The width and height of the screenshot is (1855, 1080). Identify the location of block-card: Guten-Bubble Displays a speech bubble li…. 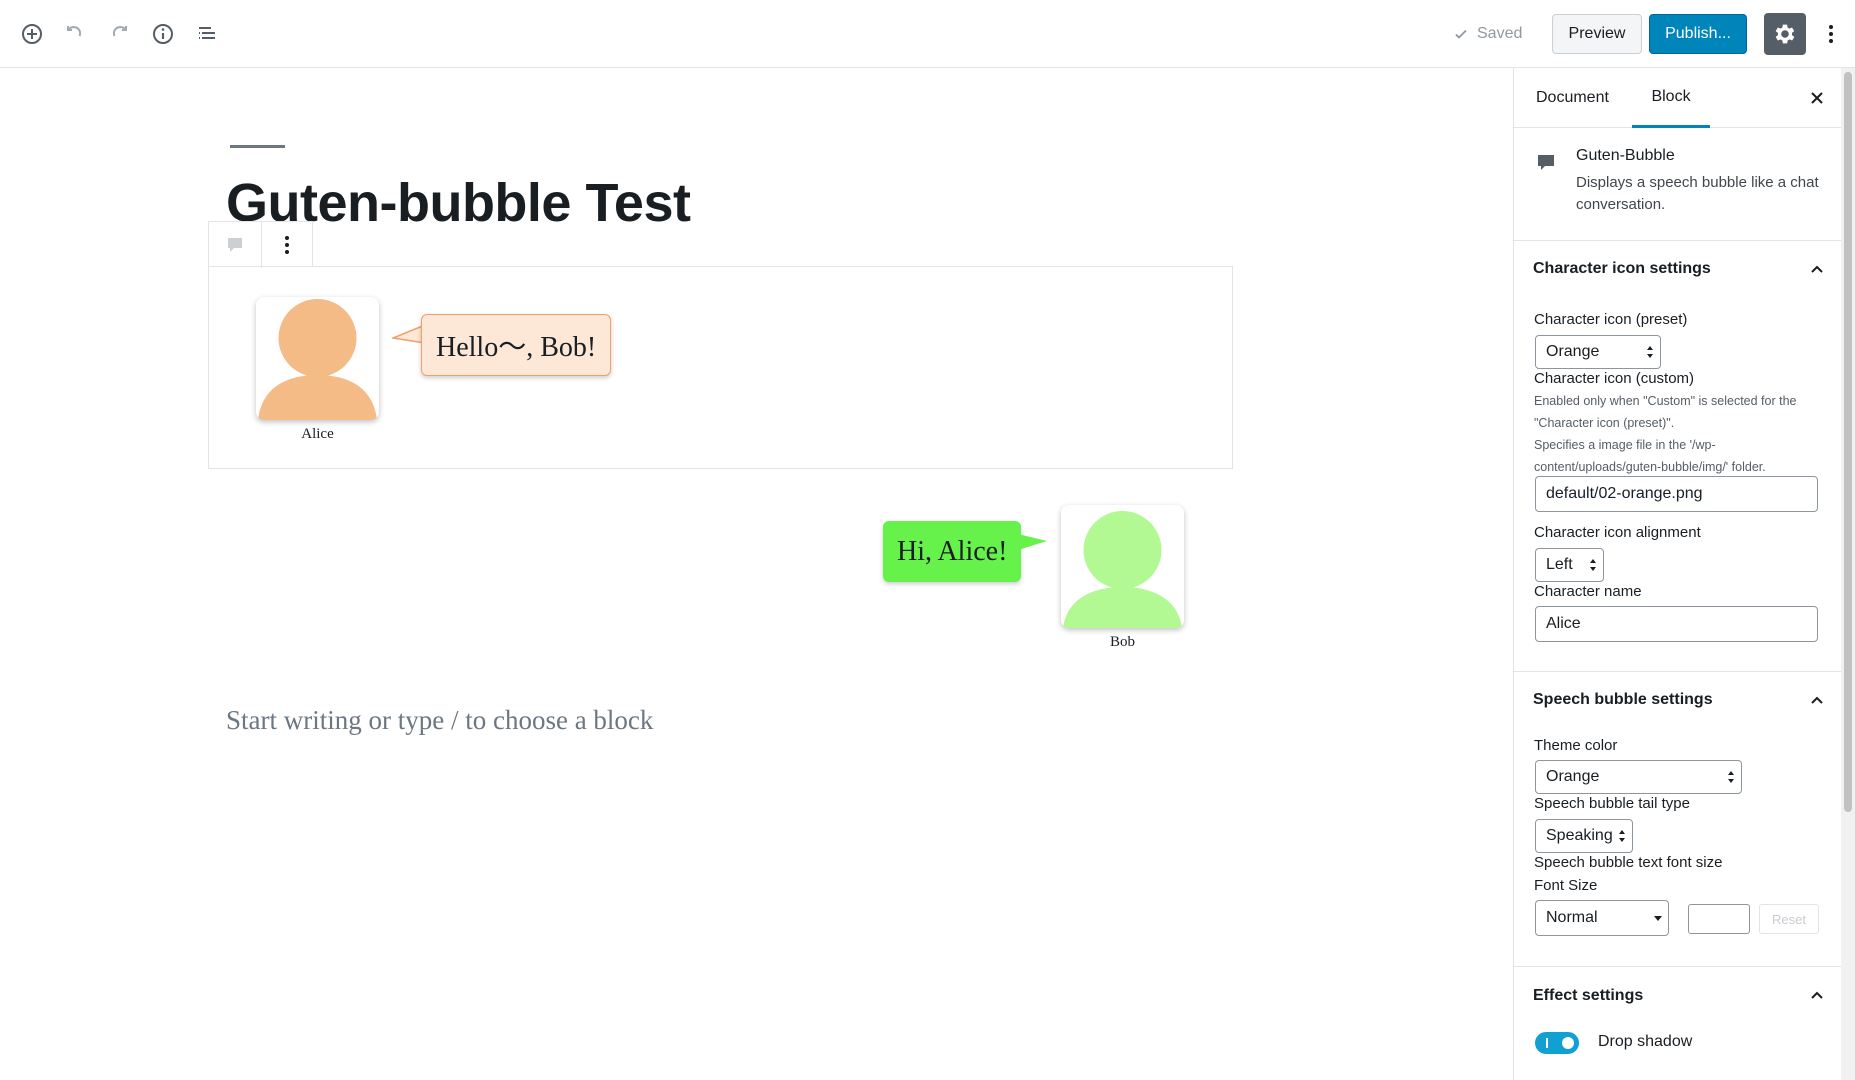
(1677, 184).